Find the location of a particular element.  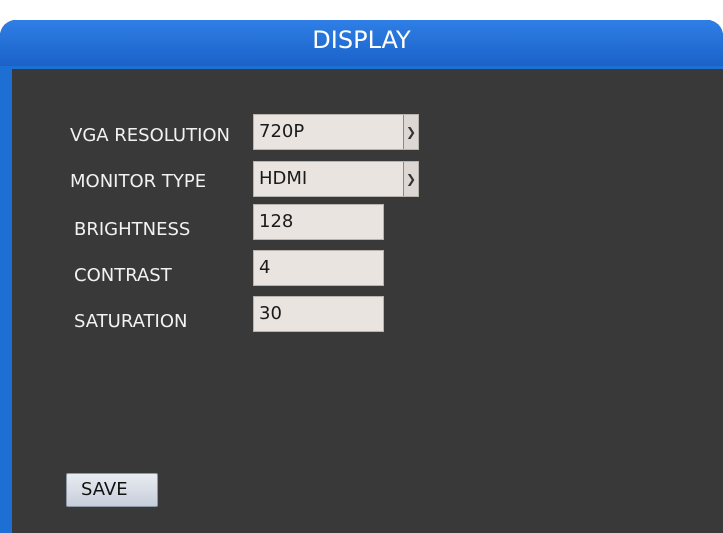

saturation-label: SATURATION is located at coordinates (131, 321).